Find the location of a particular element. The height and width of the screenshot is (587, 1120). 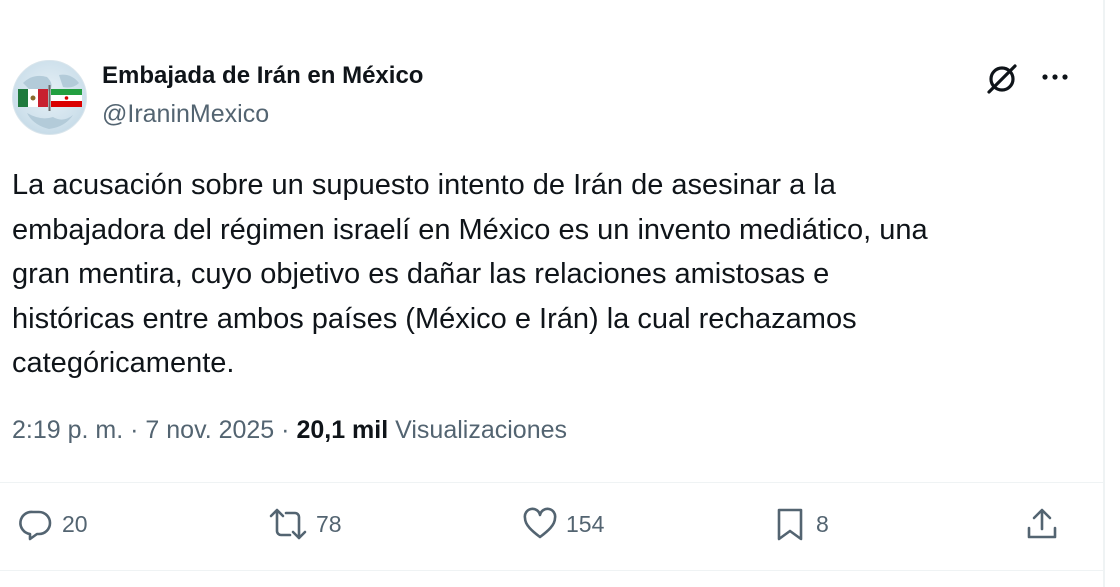

share-button is located at coordinates (1042, 524).